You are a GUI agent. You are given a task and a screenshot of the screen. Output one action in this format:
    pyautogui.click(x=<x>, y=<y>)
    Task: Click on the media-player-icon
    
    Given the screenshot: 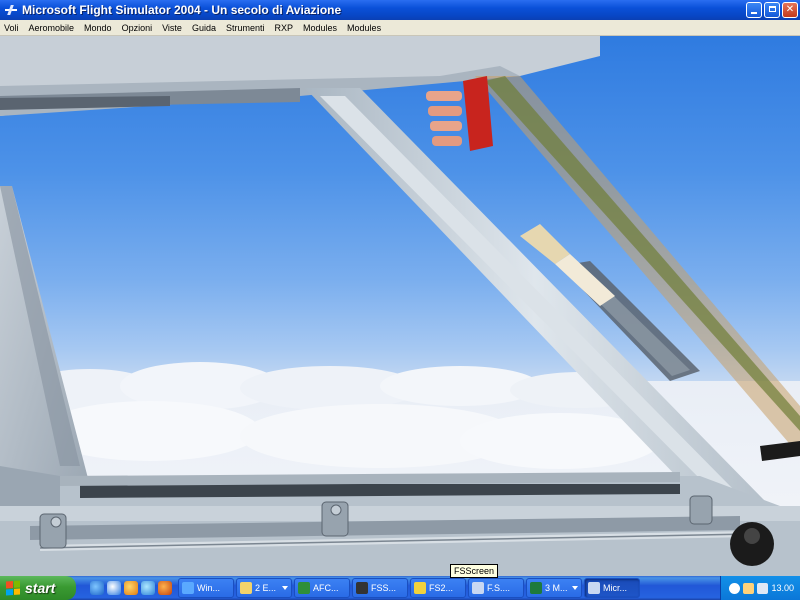 What is the action you would take?
    pyautogui.click(x=131, y=588)
    